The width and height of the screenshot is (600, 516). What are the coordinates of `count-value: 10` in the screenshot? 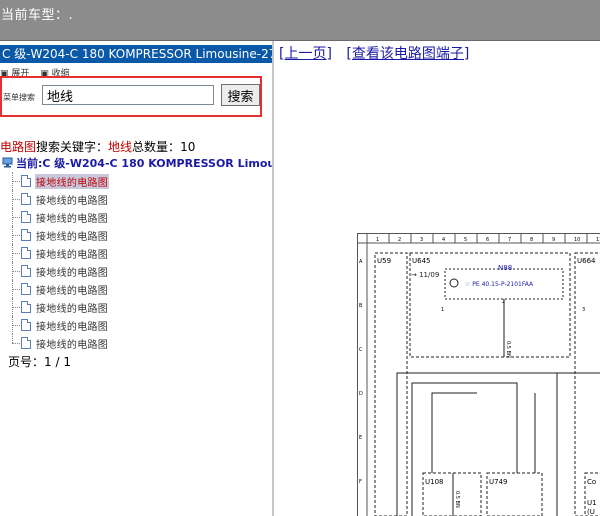 It's located at (188, 147).